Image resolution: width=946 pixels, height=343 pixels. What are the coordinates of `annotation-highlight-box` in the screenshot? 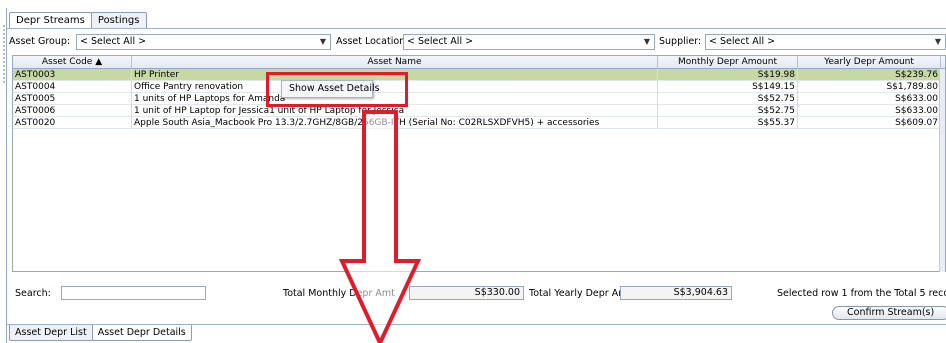 It's located at (337, 89).